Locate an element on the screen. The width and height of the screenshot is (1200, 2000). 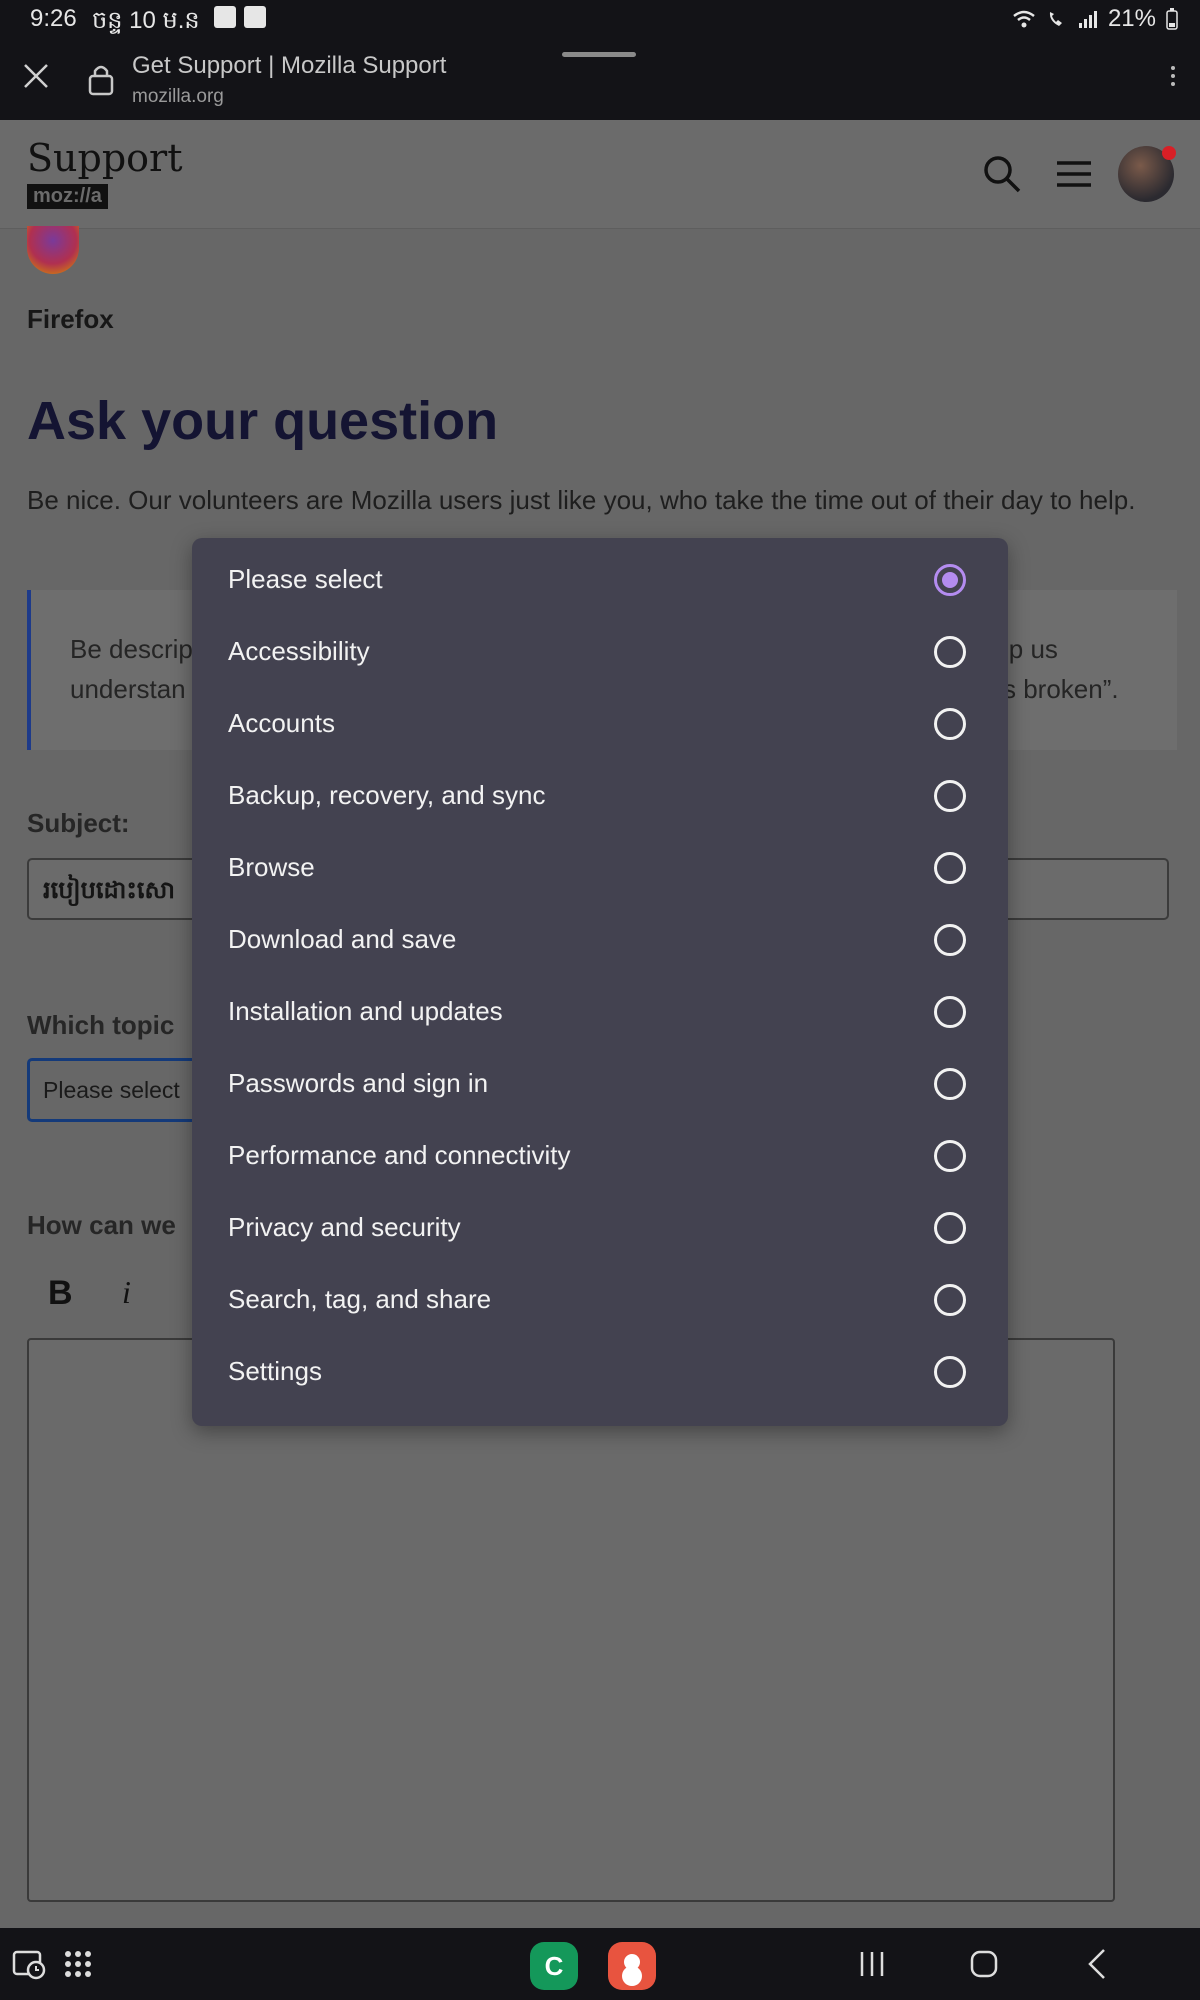
recents-button-icon is located at coordinates (872, 1964).